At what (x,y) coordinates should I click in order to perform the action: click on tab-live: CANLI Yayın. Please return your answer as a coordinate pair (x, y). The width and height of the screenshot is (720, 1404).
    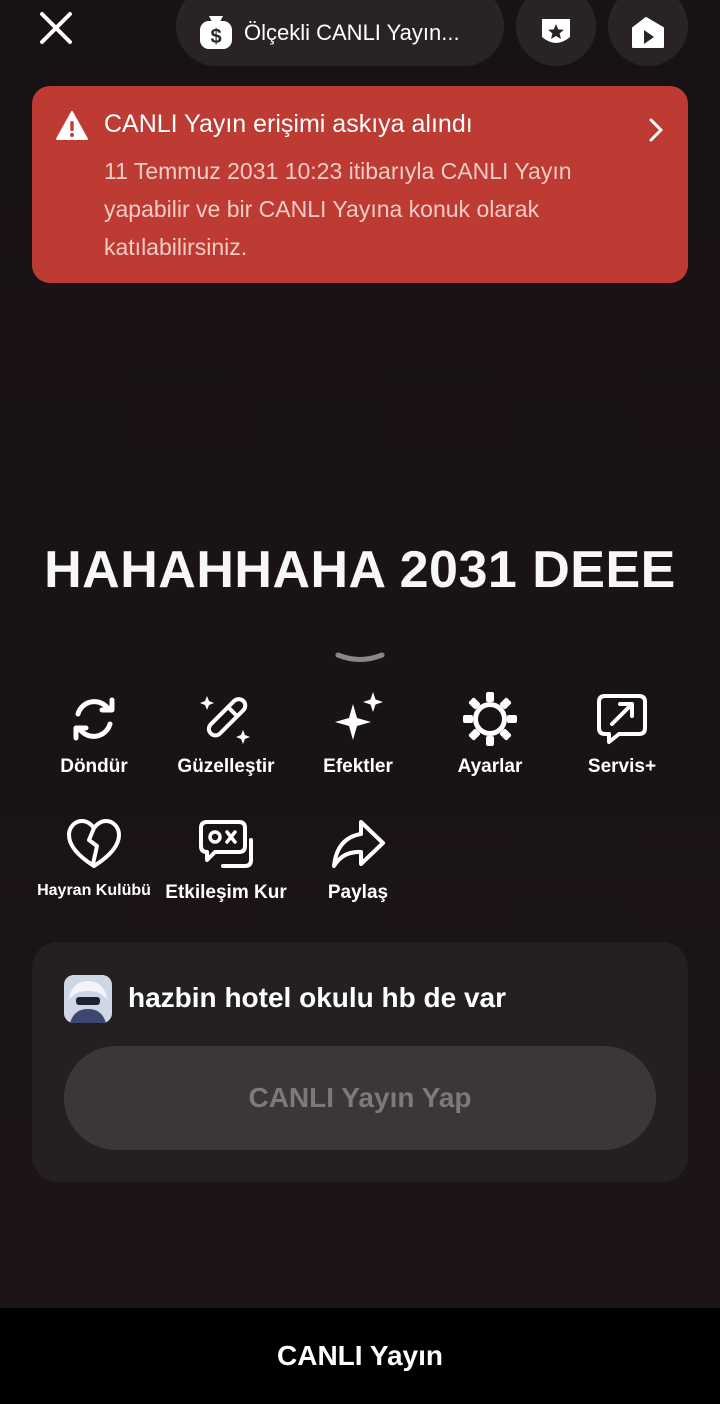
    Looking at the image, I should click on (360, 1356).